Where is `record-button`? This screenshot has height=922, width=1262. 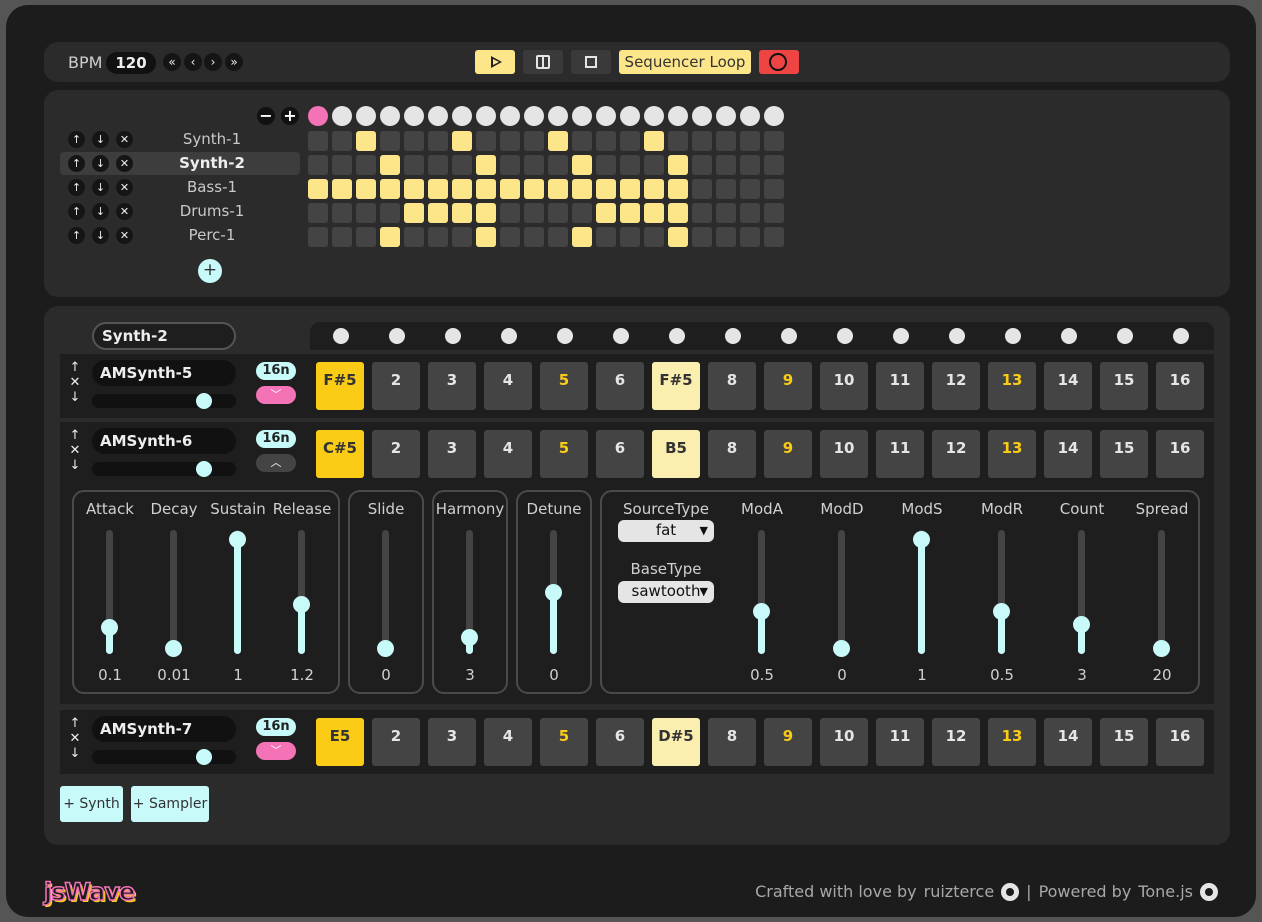 record-button is located at coordinates (779, 62).